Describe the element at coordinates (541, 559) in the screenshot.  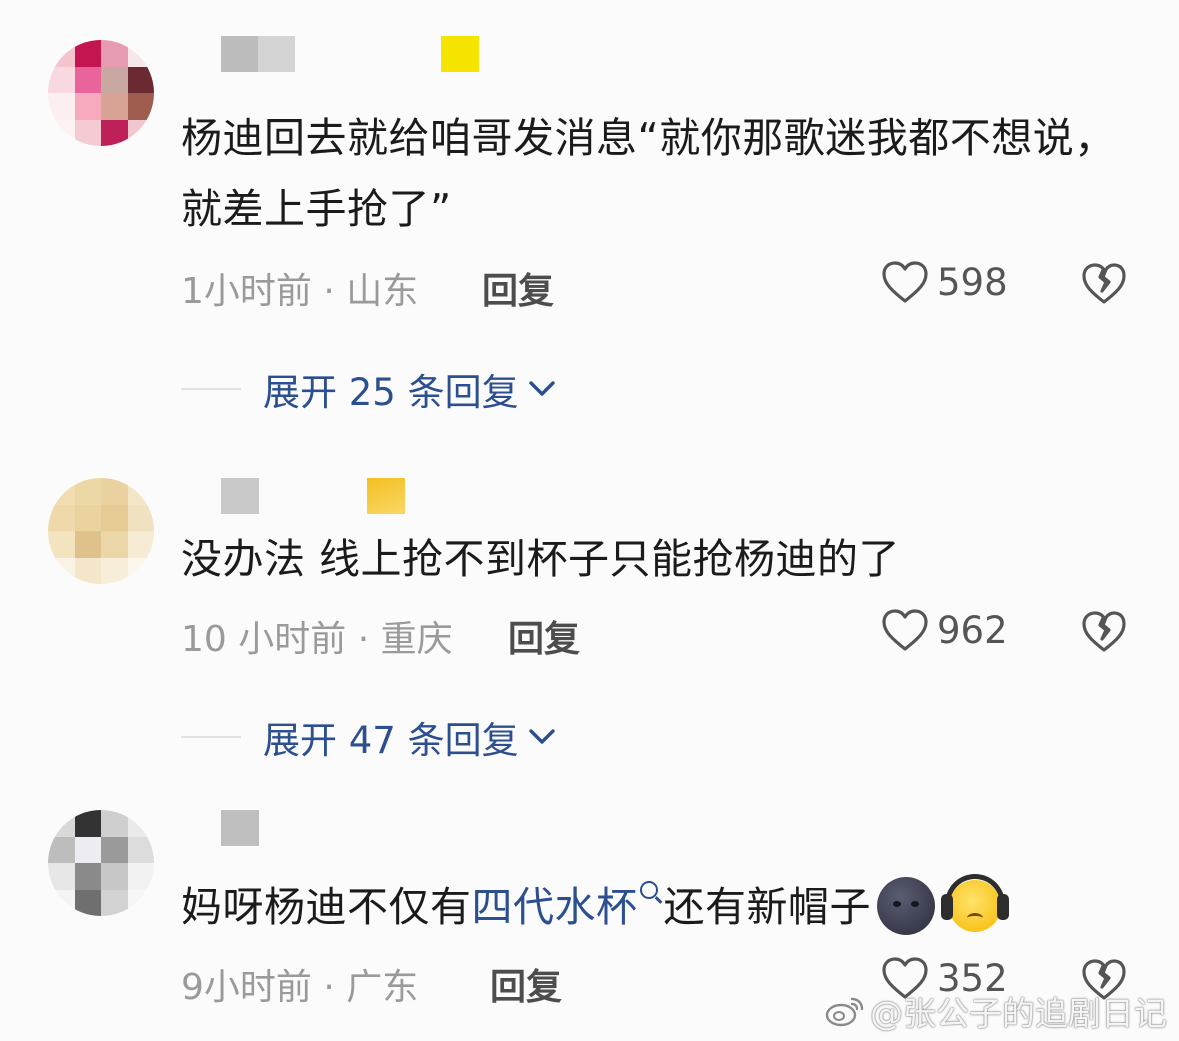
I see `comment-text-body: 没办法 线上抢不到杯子只能抢杨迪的了` at that location.